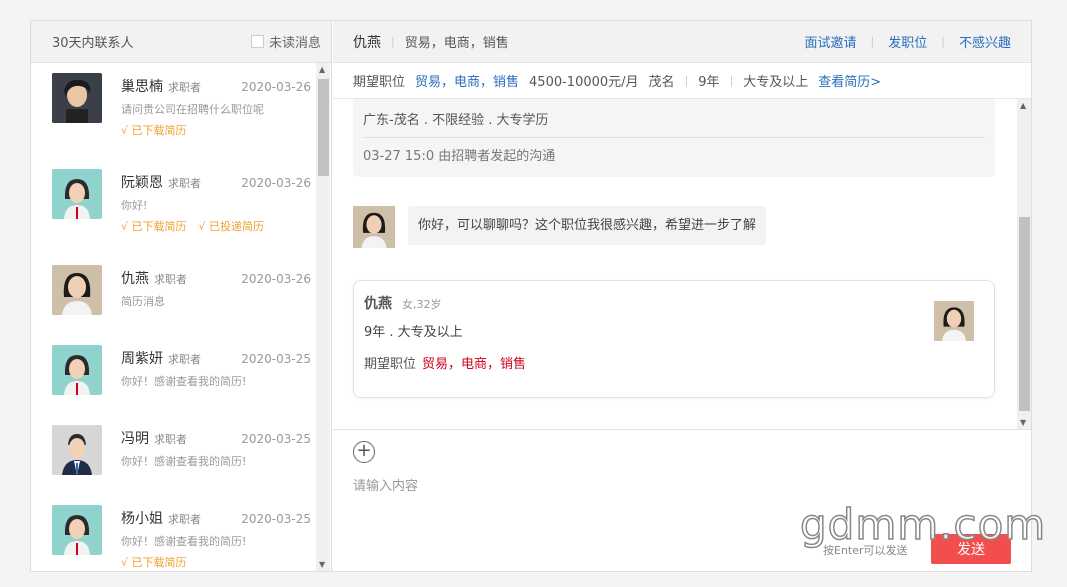 This screenshot has height=587, width=1067. I want to click on resume-positions-row: 期望职位 贸易，电商，销售, so click(445, 362).